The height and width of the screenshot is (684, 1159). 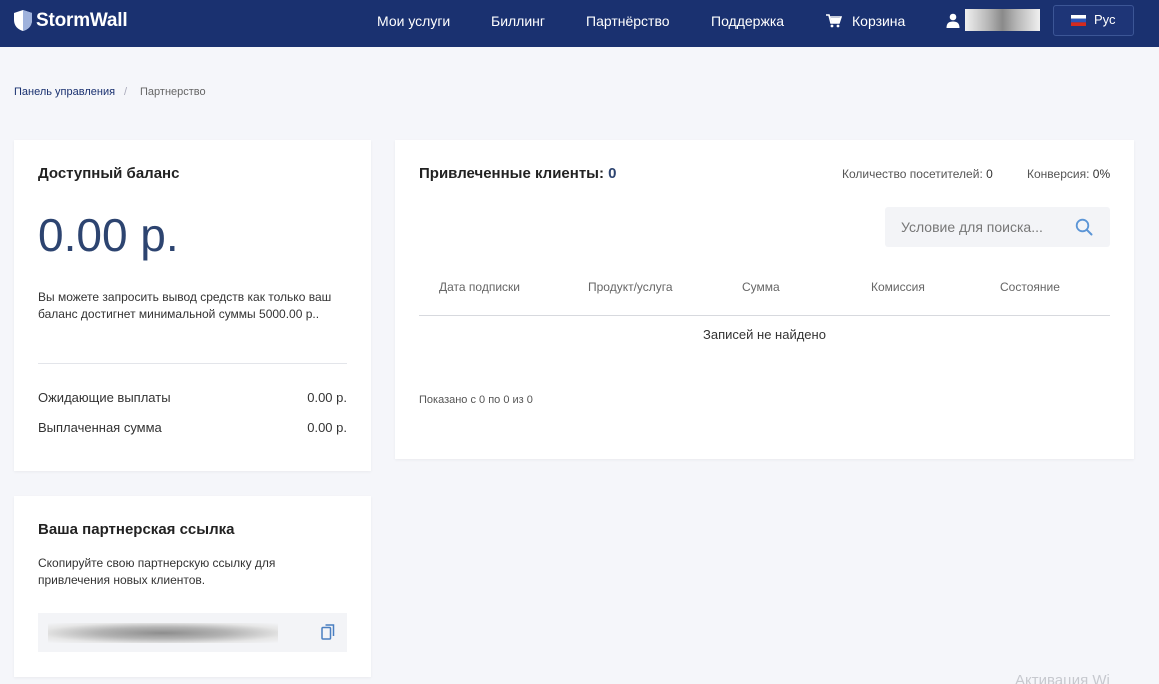 I want to click on shield-logo-icon, so click(x=23, y=20).